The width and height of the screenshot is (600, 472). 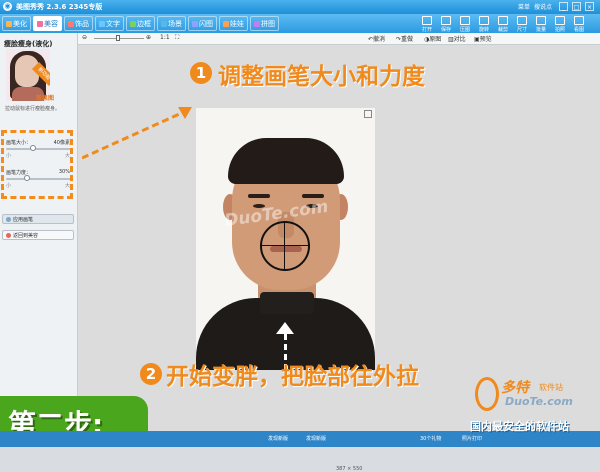 I want to click on camera-icon, so click(x=560, y=20).